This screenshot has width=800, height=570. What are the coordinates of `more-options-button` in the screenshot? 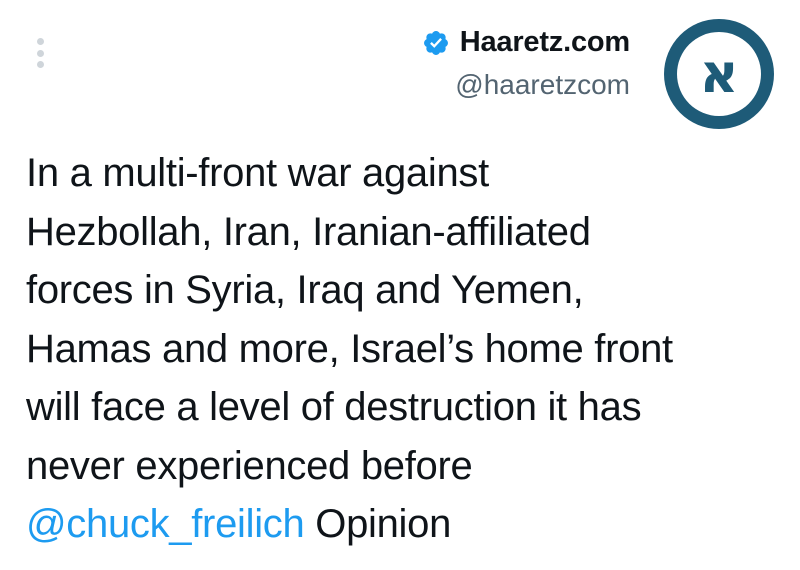 It's located at (40, 53).